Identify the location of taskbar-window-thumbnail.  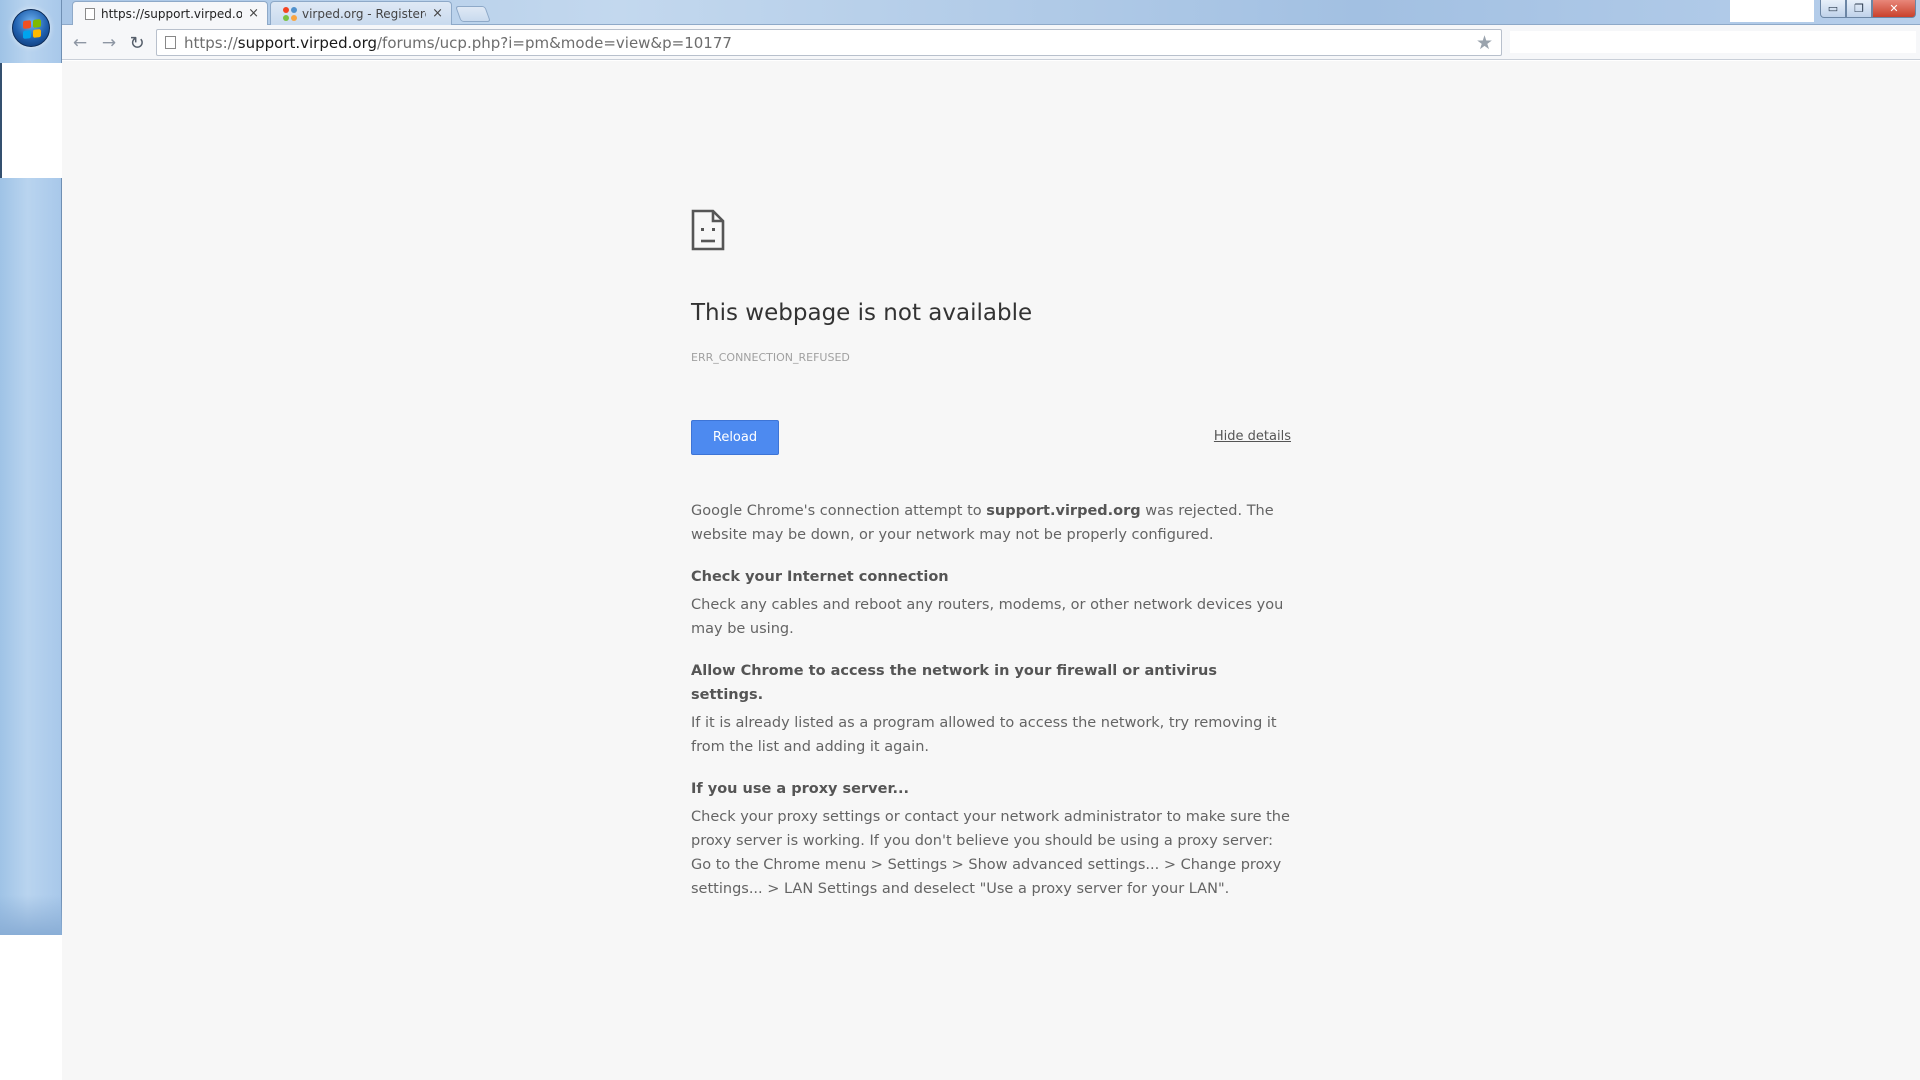
(31, 120).